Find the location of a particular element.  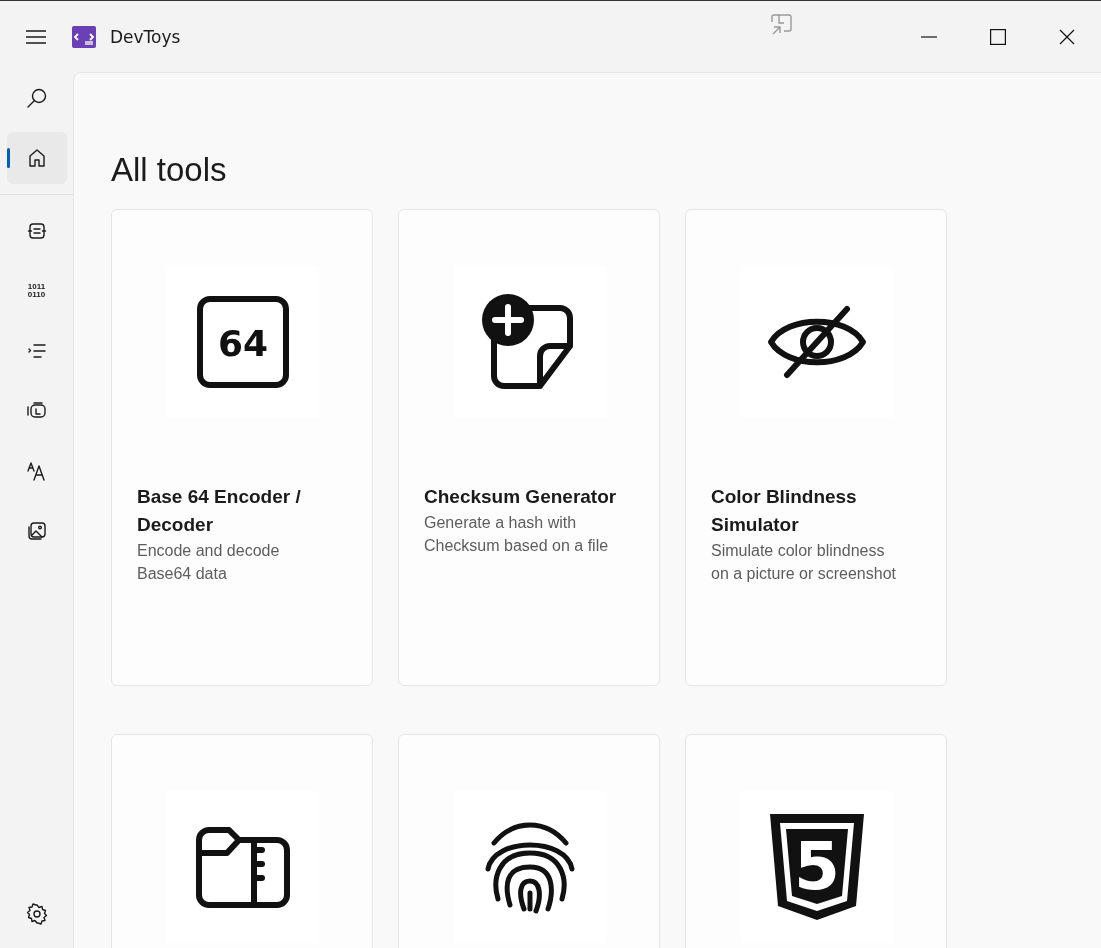

window-title: DevToys is located at coordinates (145, 36).